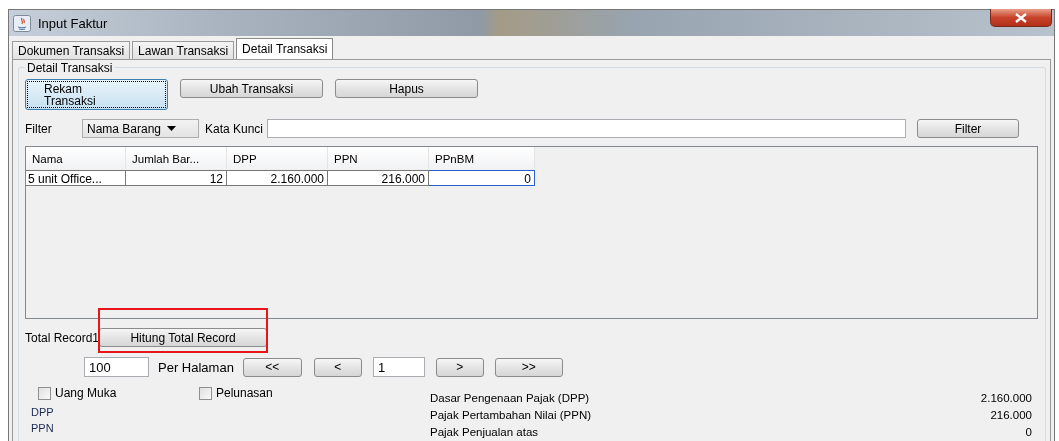 The image size is (1059, 441). Describe the element at coordinates (251, 88) in the screenshot. I see `action-button: Ubah Transaksi` at that location.